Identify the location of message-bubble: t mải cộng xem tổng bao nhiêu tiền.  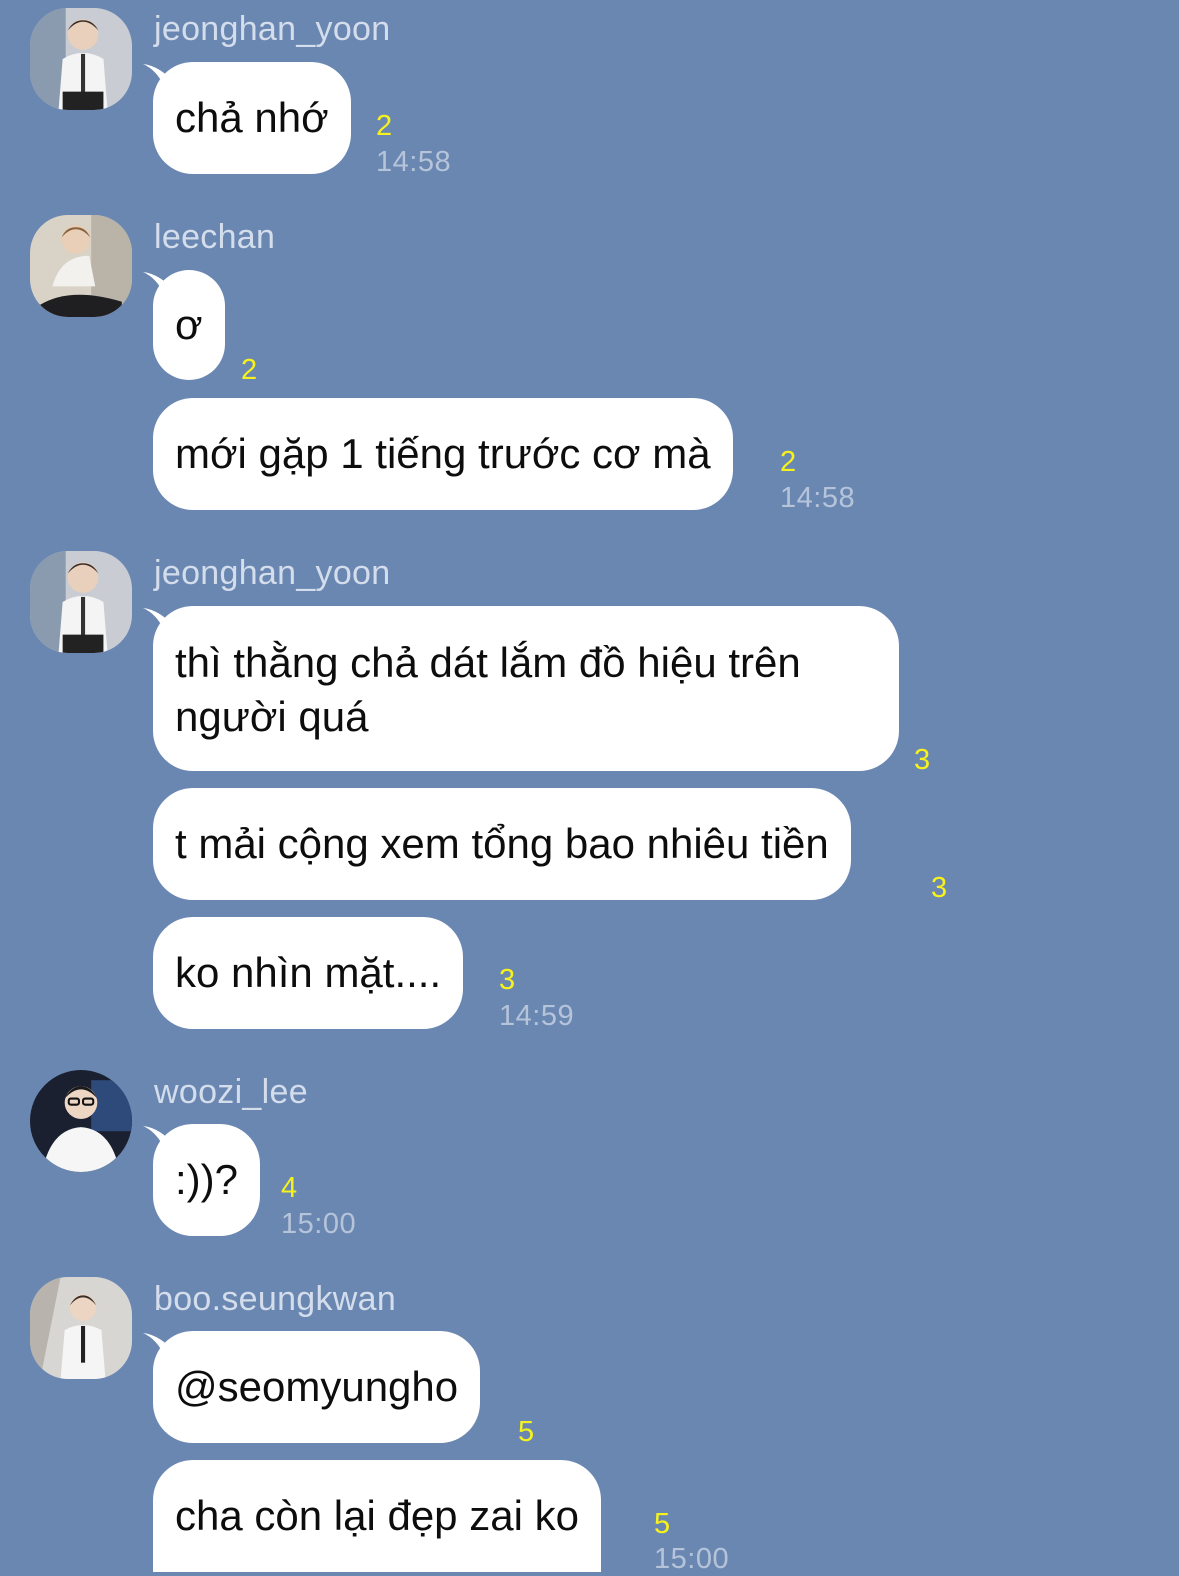
(502, 844).